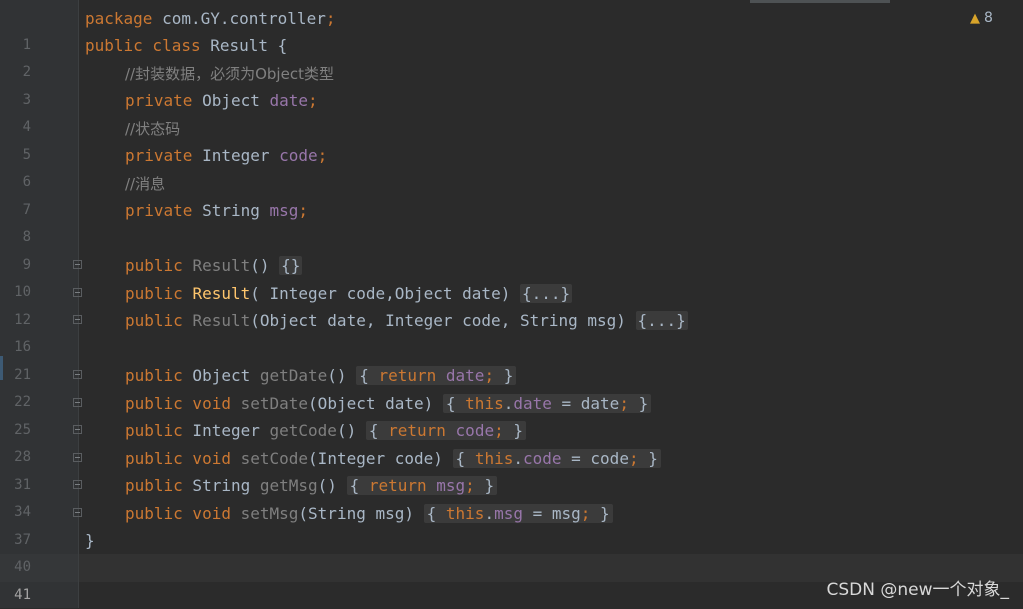 This screenshot has height=609, width=1023. I want to click on folded-block: {}, so click(291, 265).